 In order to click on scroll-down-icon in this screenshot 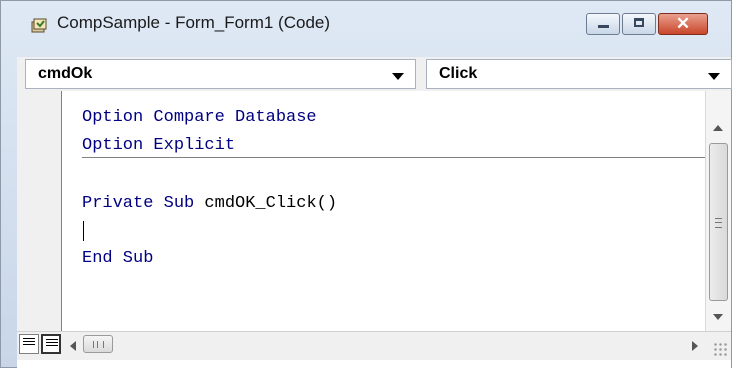, I will do `click(718, 317)`.